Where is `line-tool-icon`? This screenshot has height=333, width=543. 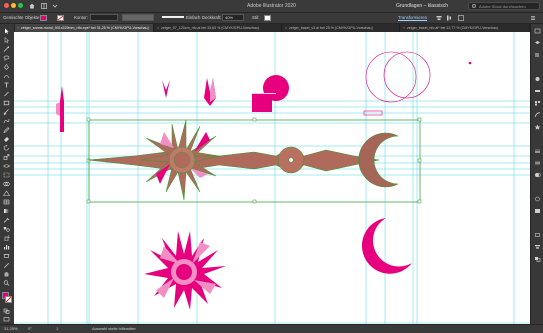
line-tool-icon is located at coordinates (6, 94).